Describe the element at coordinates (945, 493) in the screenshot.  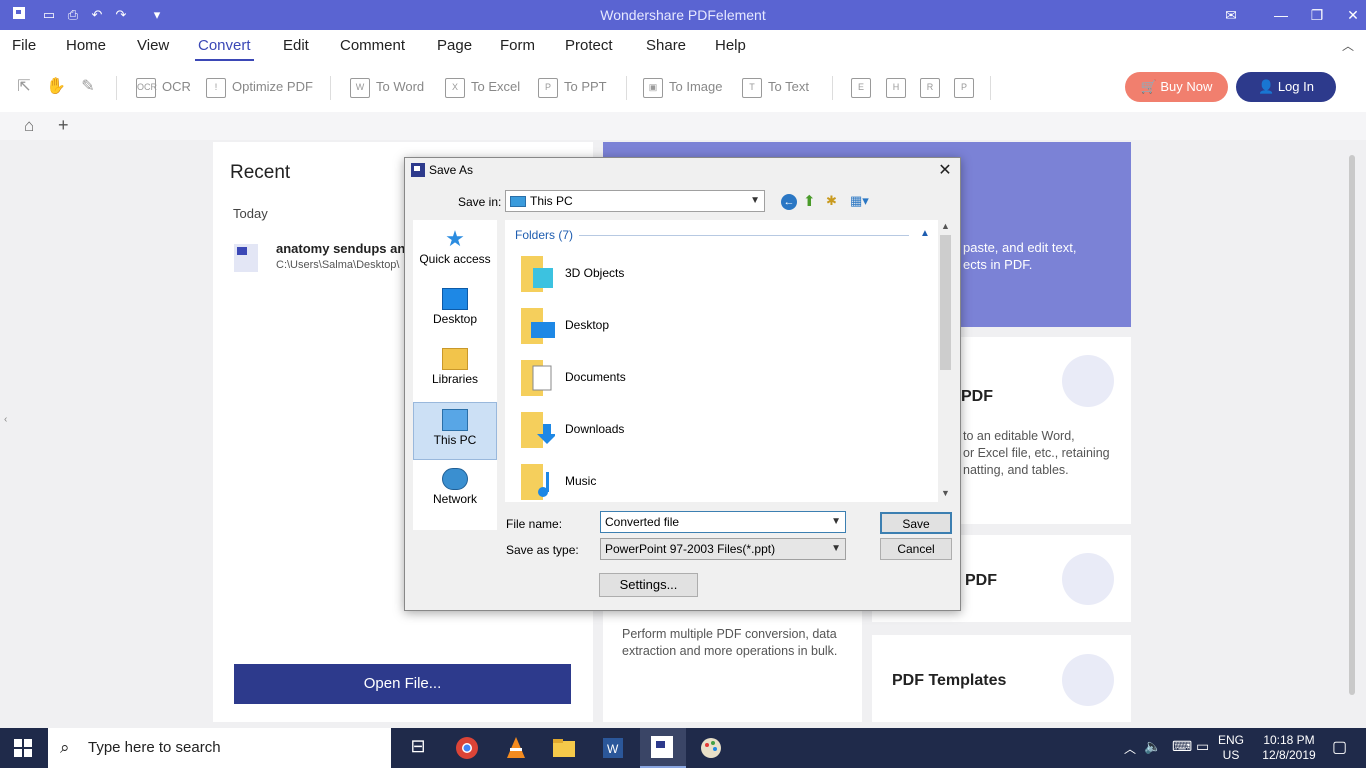
I see `scroll-down-icon: ▼` at that location.